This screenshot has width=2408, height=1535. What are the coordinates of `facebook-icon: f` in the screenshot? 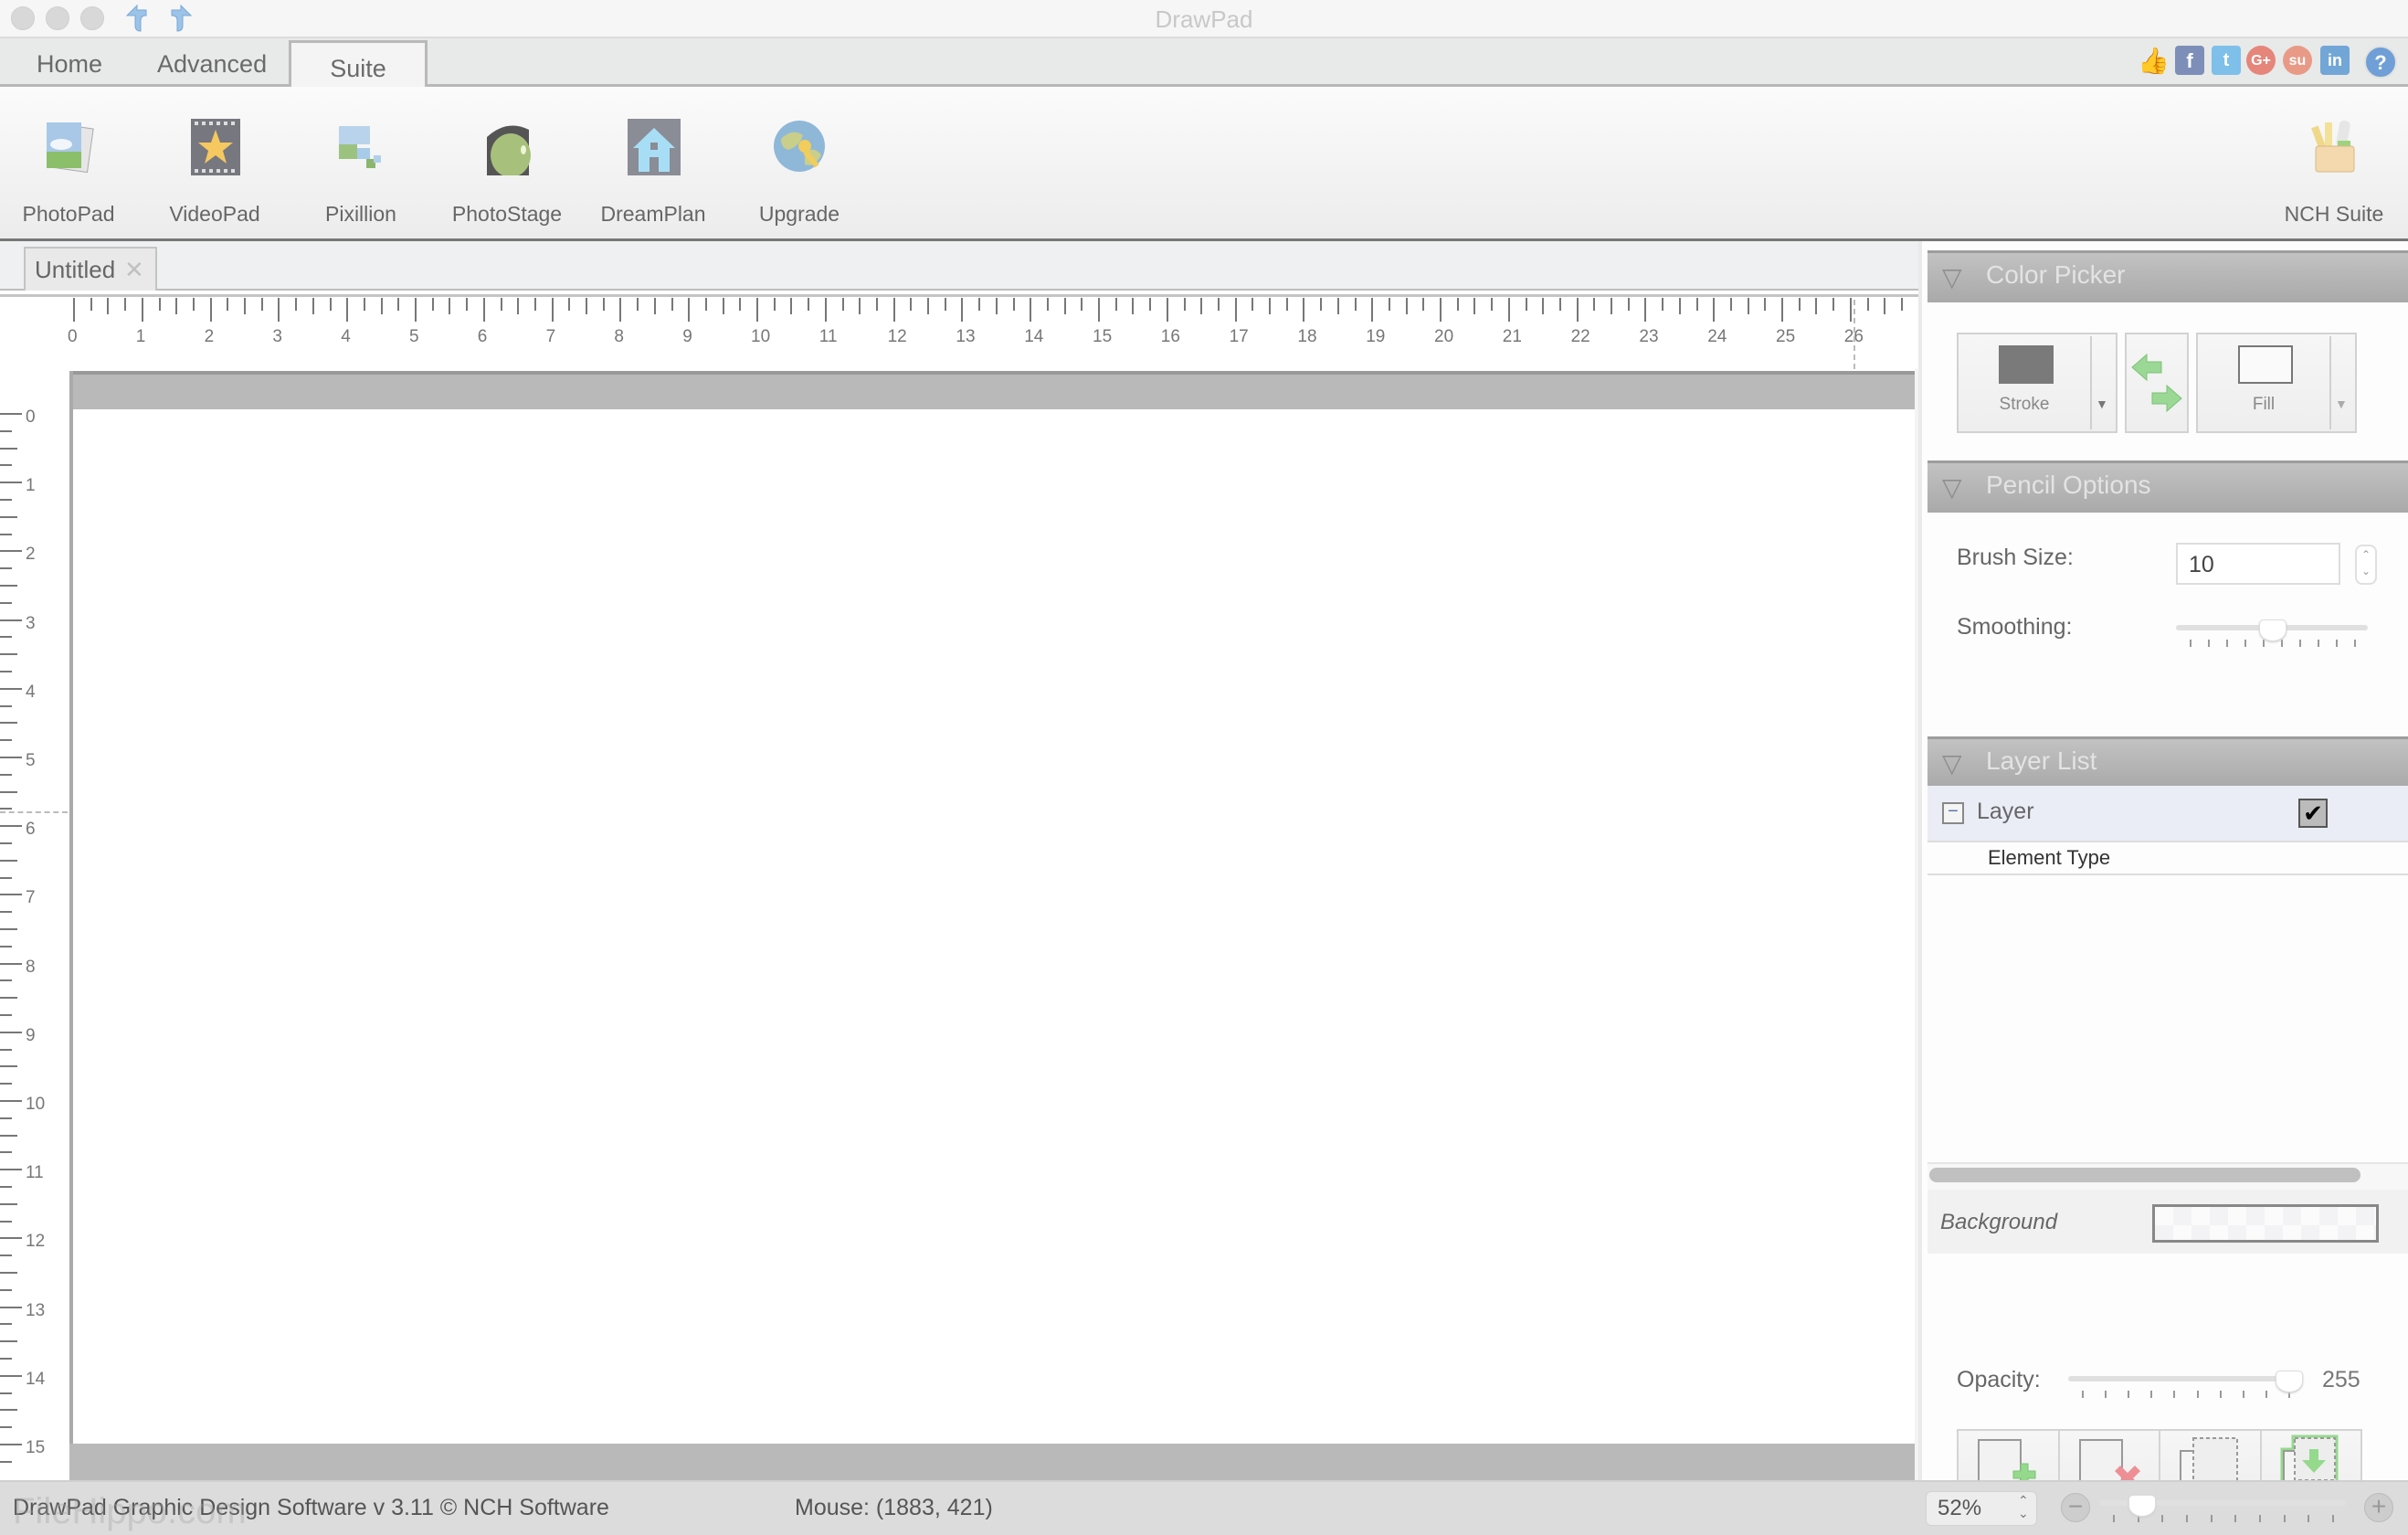 It's located at (2189, 60).